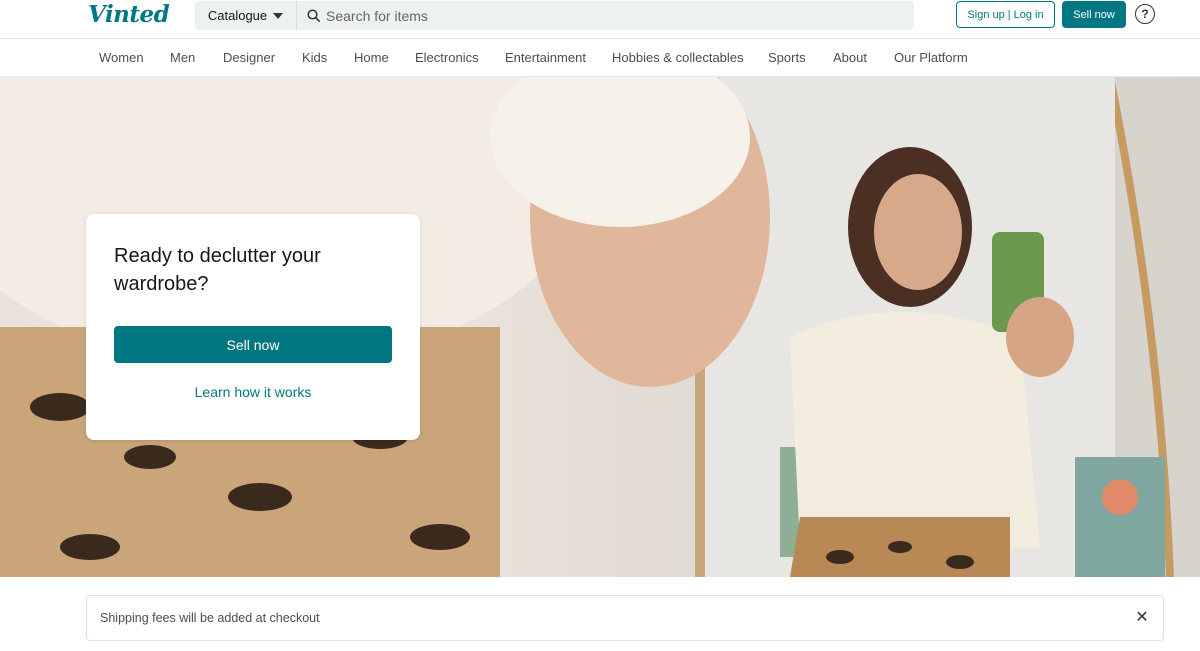  Describe the element at coordinates (787, 57) in the screenshot. I see `nav-item-sports: Sports` at that location.